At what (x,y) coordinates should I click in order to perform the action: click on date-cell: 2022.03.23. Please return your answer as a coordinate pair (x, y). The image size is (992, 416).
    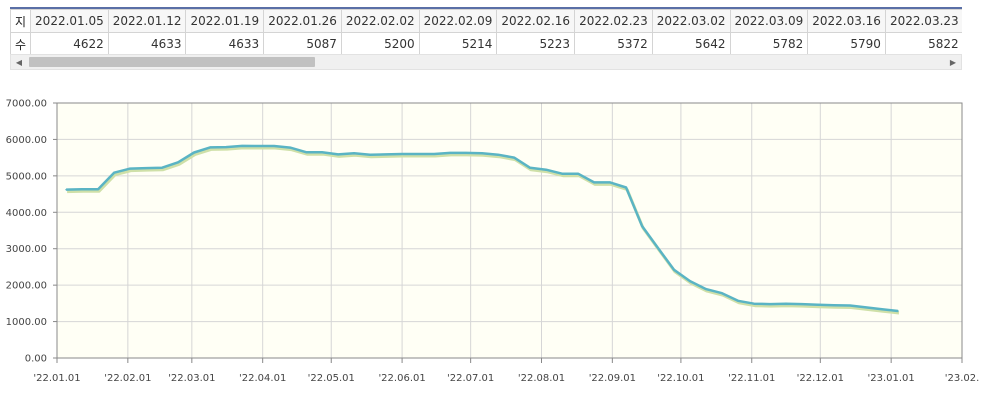
    Looking at the image, I should click on (923, 21).